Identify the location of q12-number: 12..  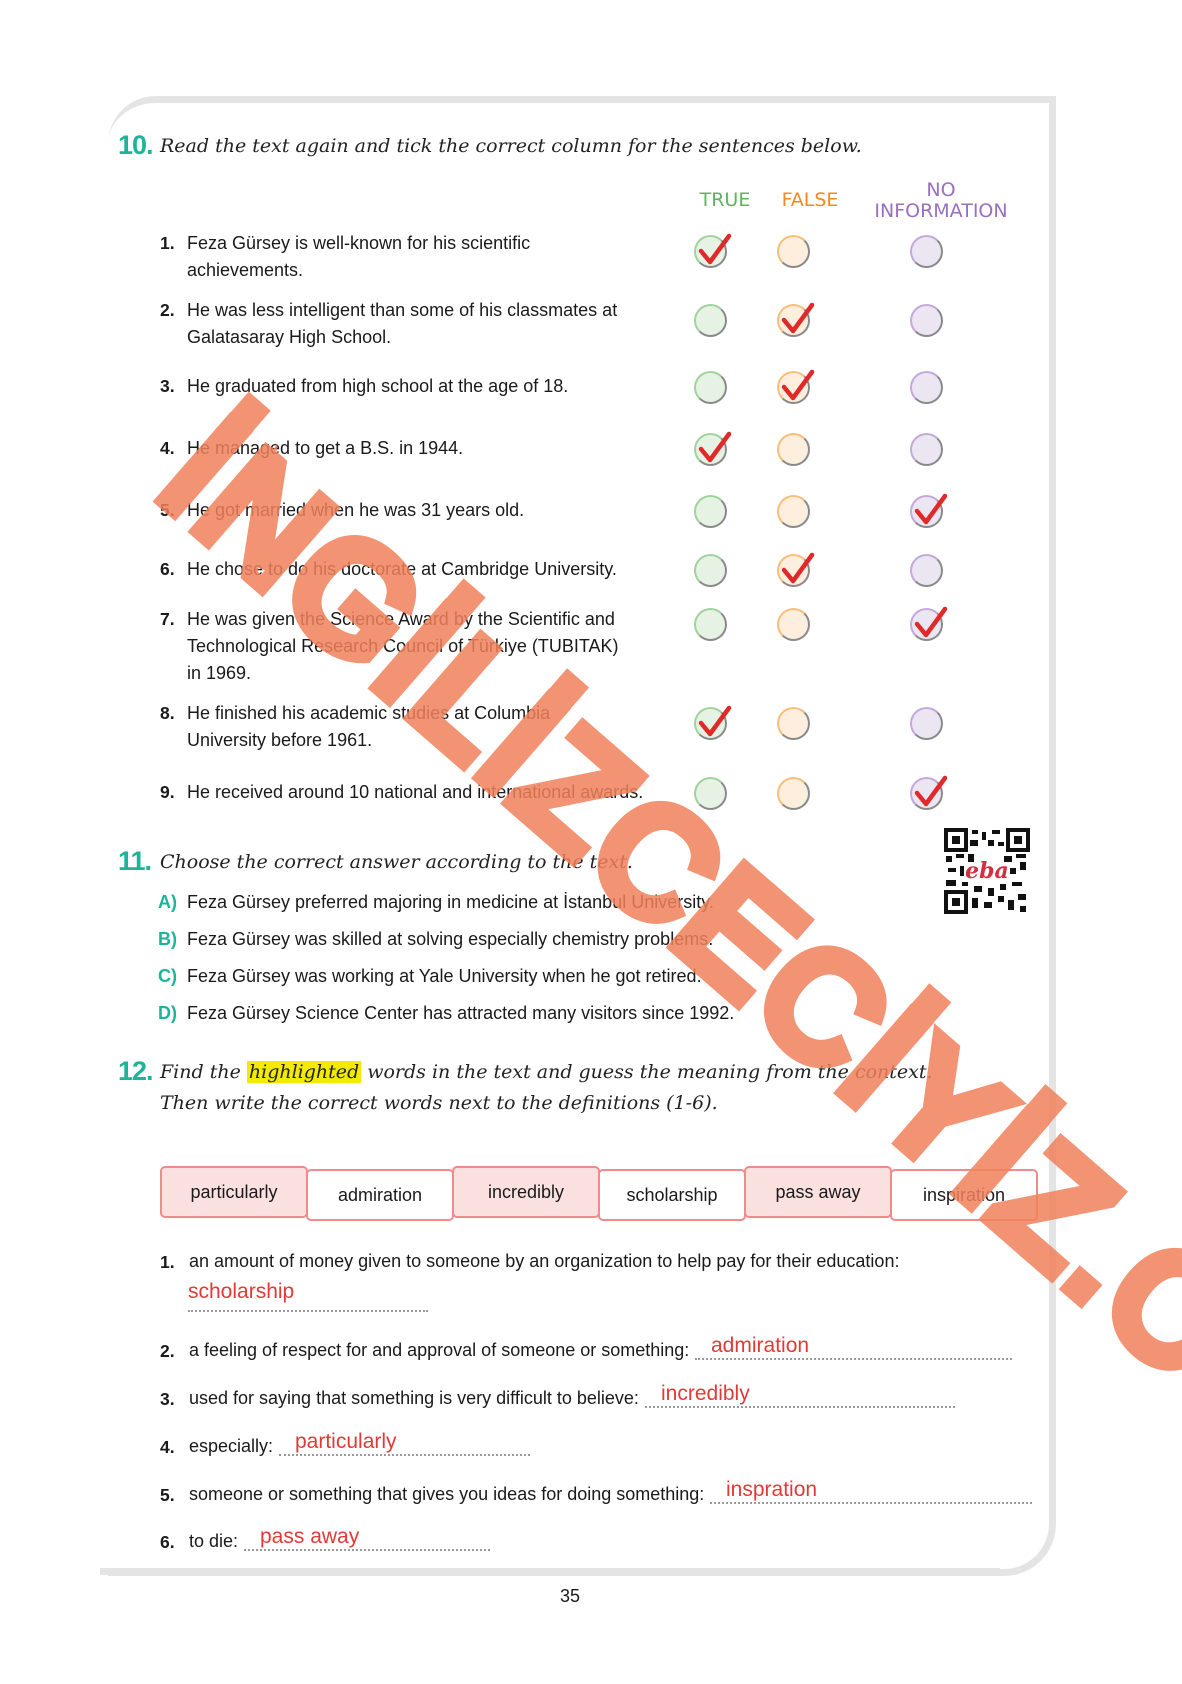
(136, 1071).